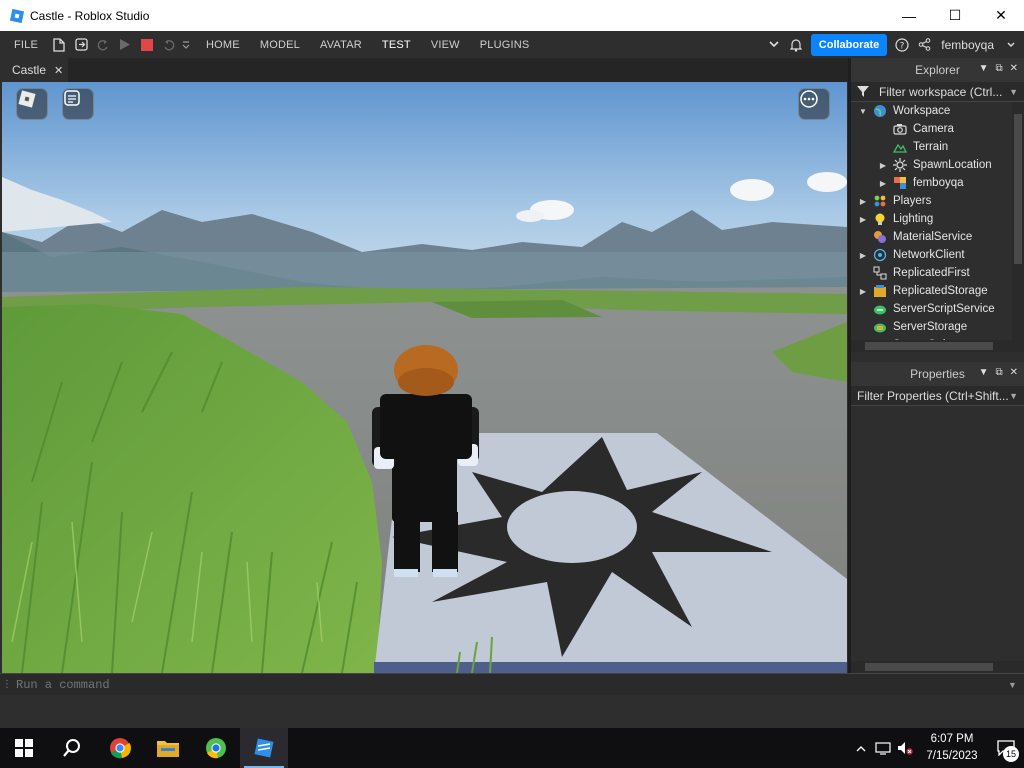 This screenshot has width=1024, height=768. What do you see at coordinates (103, 45) in the screenshot?
I see `redo-icon` at bounding box center [103, 45].